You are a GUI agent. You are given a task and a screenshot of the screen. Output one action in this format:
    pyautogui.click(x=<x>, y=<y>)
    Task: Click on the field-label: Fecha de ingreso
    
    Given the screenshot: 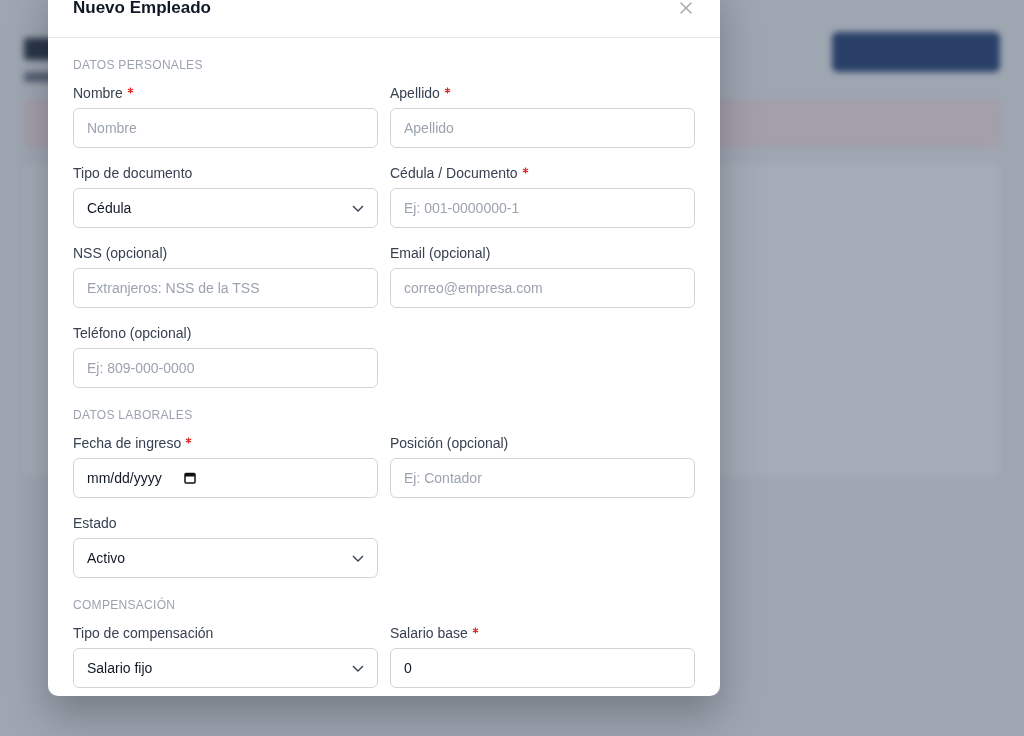 What is the action you would take?
    pyautogui.click(x=127, y=443)
    